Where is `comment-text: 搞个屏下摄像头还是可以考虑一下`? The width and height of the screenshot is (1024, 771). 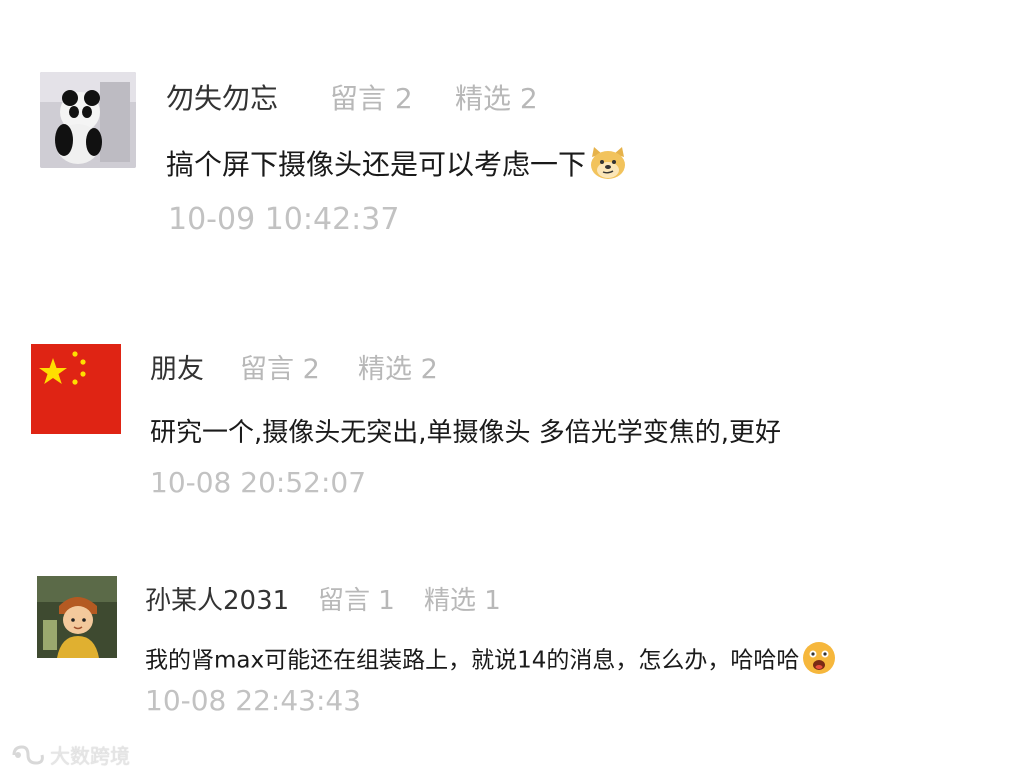 comment-text: 搞个屏下摄像头还是可以考虑一下 is located at coordinates (376, 164).